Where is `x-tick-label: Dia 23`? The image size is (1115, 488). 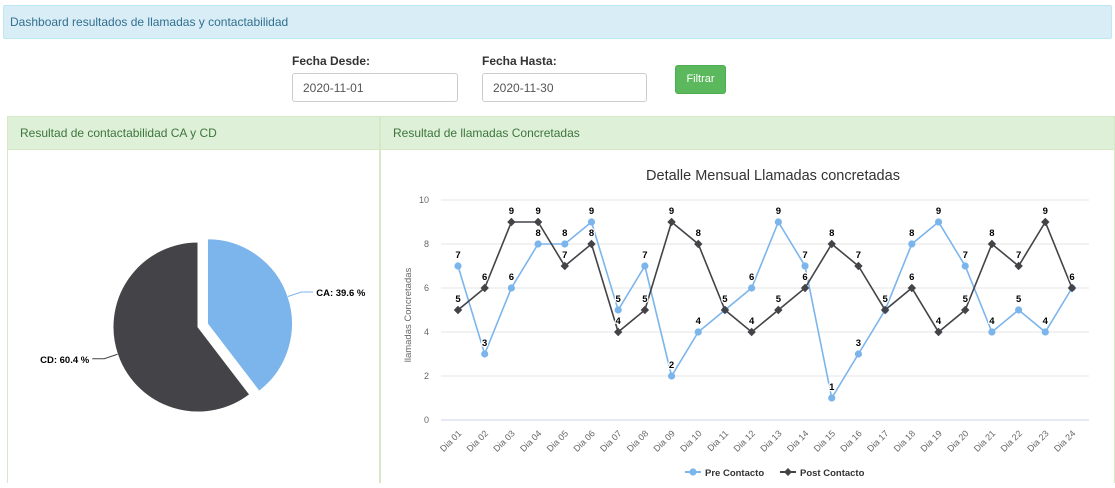
x-tick-label: Dia 23 is located at coordinates (1037, 440).